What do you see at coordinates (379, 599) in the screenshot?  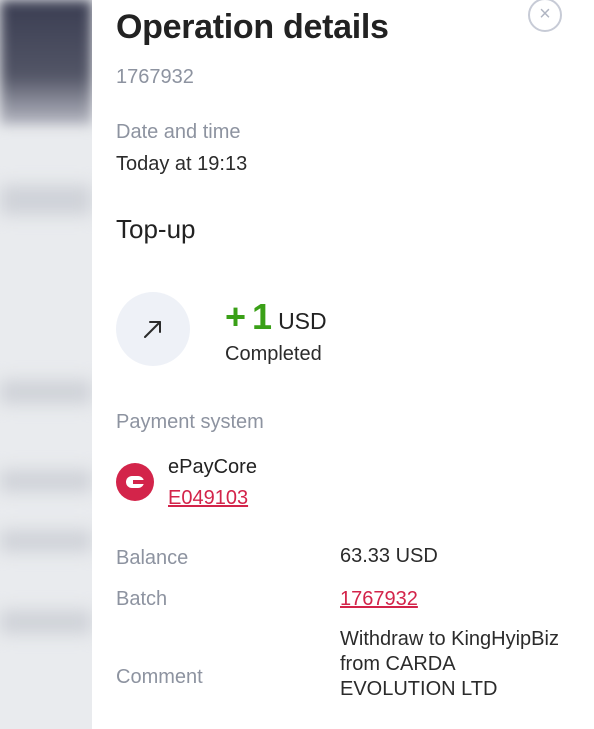 I see `batch-link: 1767932` at bounding box center [379, 599].